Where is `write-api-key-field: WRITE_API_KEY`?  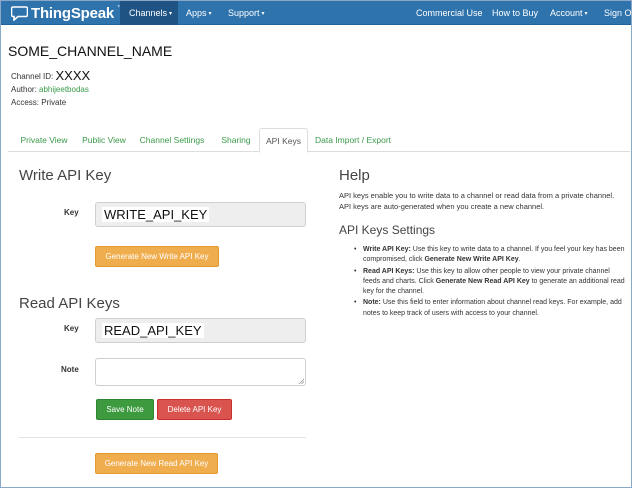 write-api-key-field: WRITE_API_KEY is located at coordinates (200, 214).